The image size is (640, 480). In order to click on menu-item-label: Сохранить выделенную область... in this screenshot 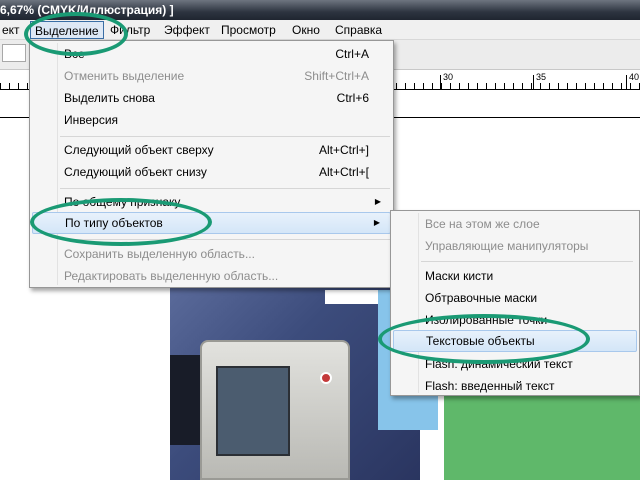, I will do `click(159, 254)`.